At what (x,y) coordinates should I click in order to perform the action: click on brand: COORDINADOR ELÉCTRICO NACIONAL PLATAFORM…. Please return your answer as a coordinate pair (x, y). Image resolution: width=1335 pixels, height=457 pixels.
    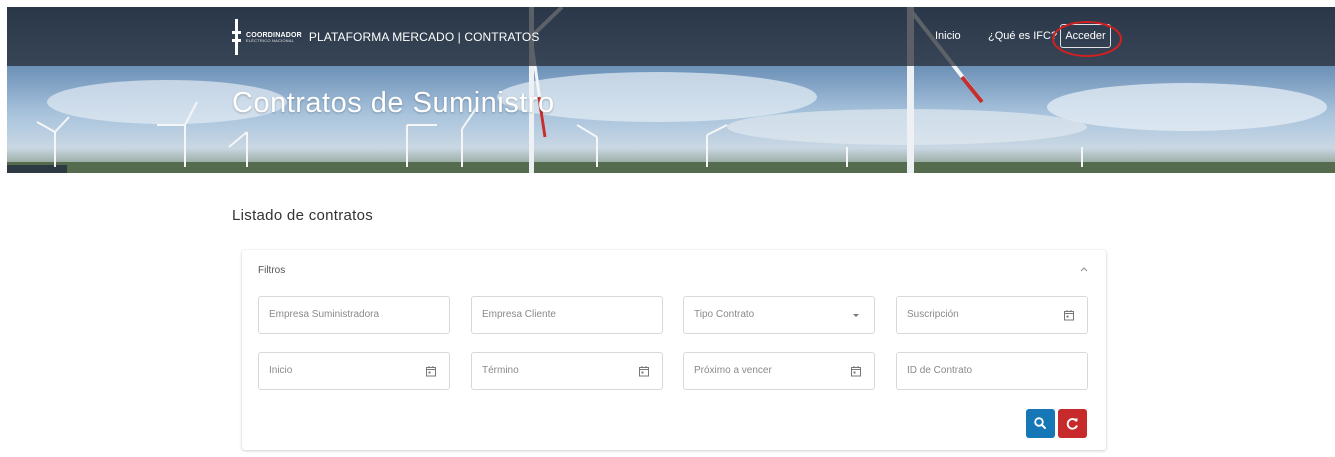
    Looking at the image, I should click on (385, 37).